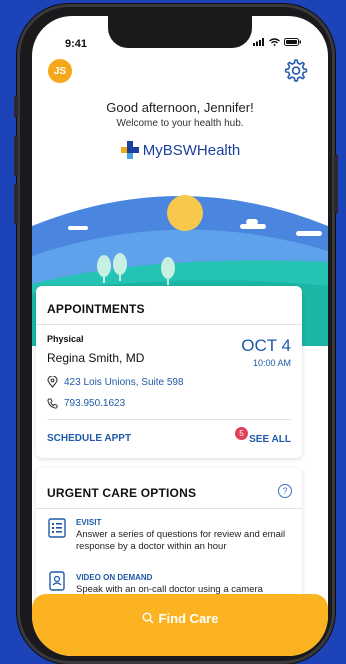 This screenshot has width=346, height=664. I want to click on signal-icon, so click(258, 42).